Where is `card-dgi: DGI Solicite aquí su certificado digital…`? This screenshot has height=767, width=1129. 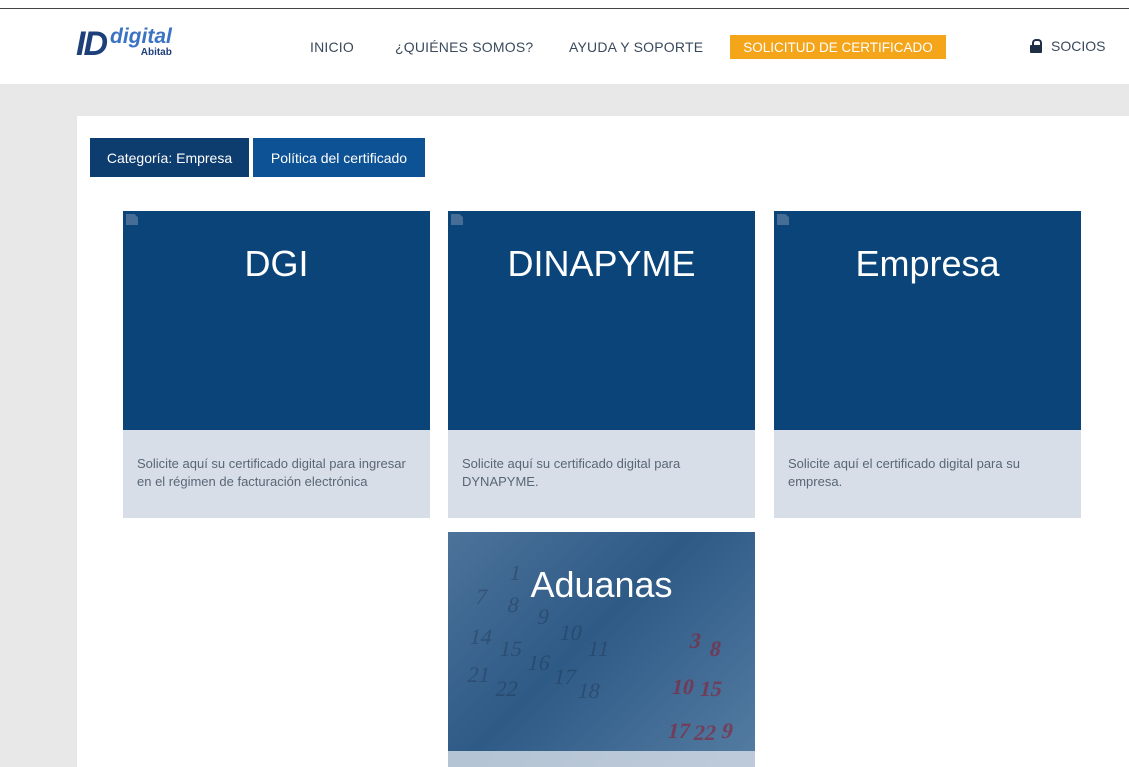 card-dgi: DGI Solicite aquí su certificado digital… is located at coordinates (276, 364).